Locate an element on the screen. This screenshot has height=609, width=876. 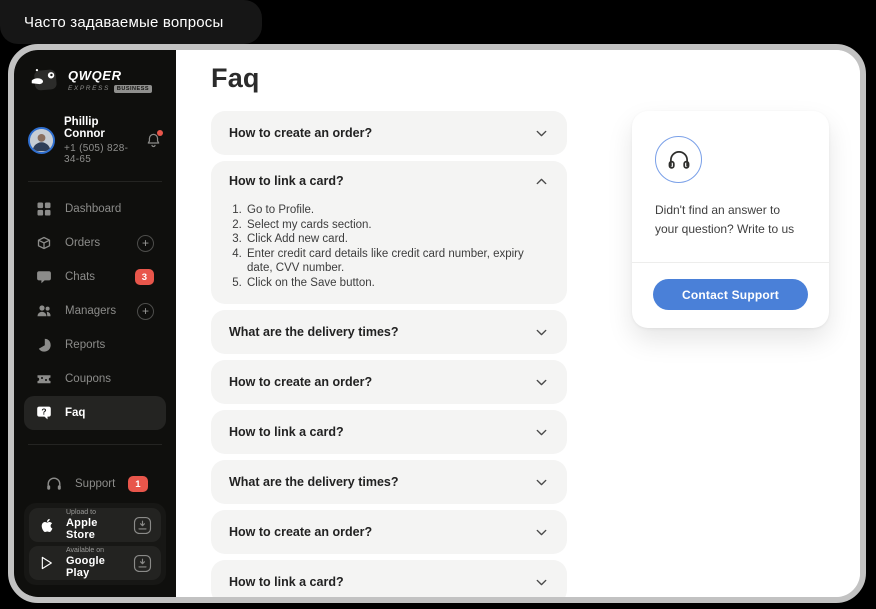
faq-step: Click on the Save button. is located at coordinates (397, 283).